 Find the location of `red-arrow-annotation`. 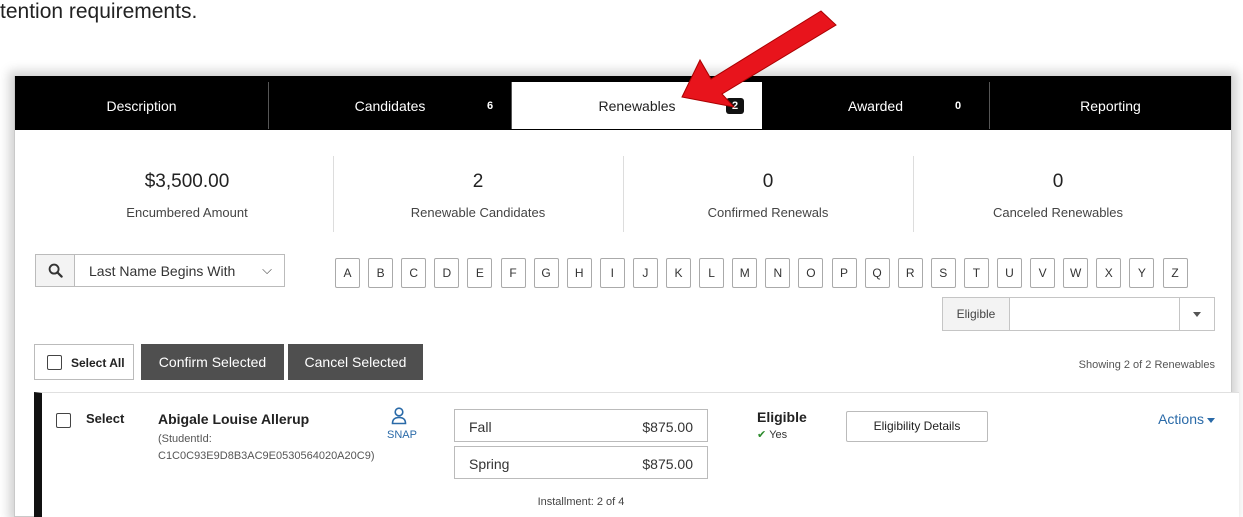

red-arrow-annotation is located at coordinates (759, 59).